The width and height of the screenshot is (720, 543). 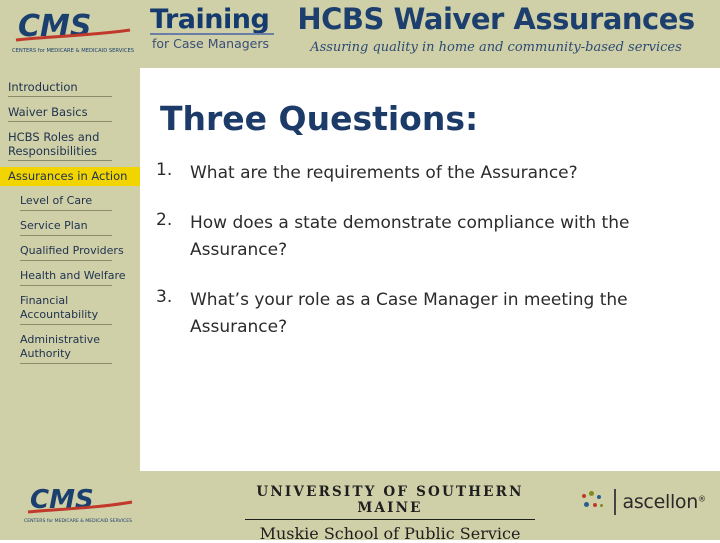 I want to click on dots-icon, so click(x=595, y=502).